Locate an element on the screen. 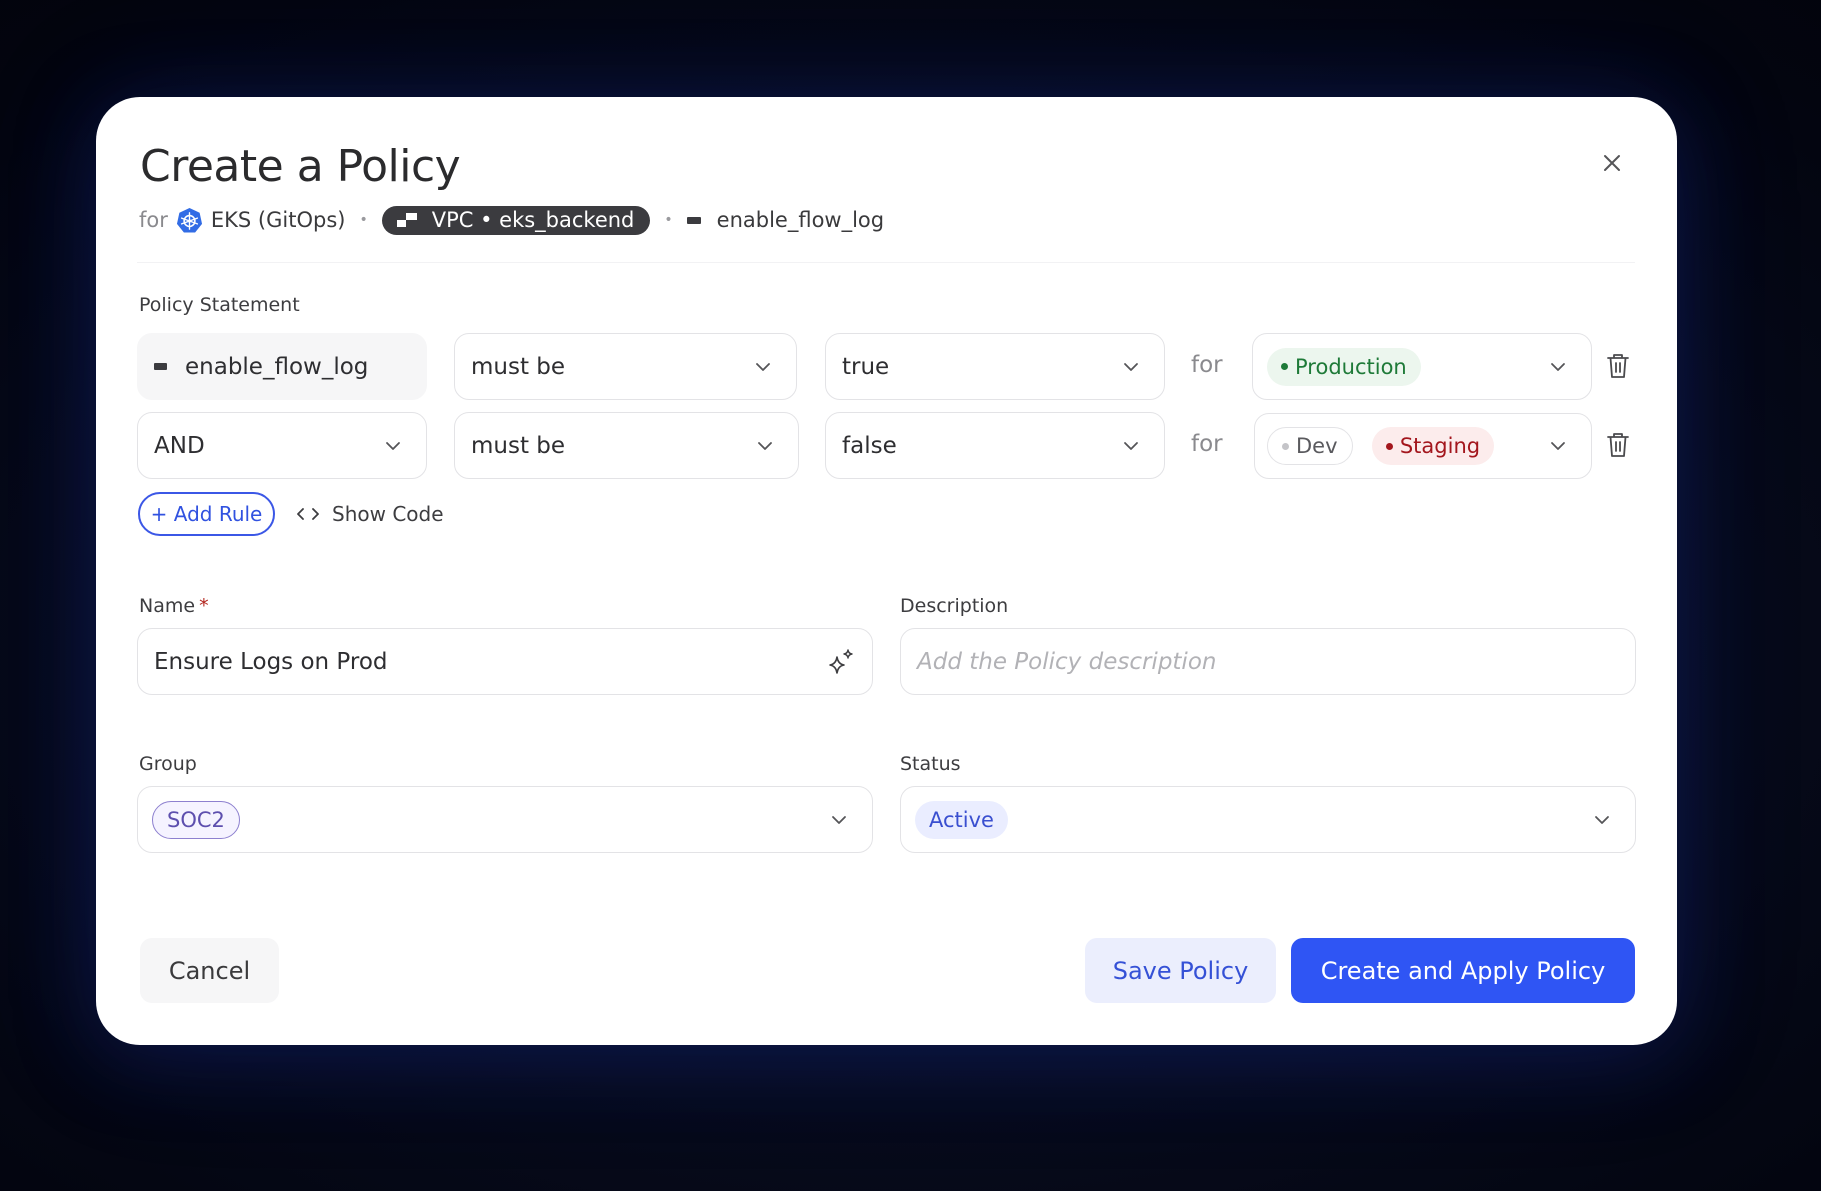  resource-pill: VPC • eks_backend is located at coordinates (516, 220).